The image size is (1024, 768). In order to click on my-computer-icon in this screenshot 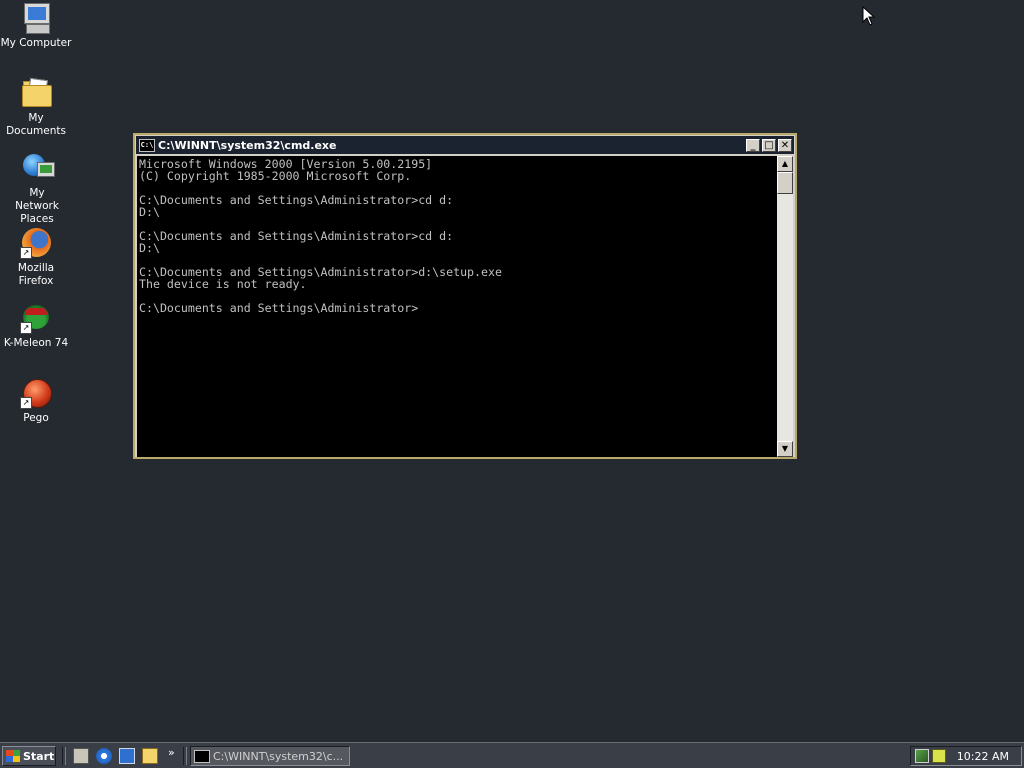, I will do `click(36, 18)`.